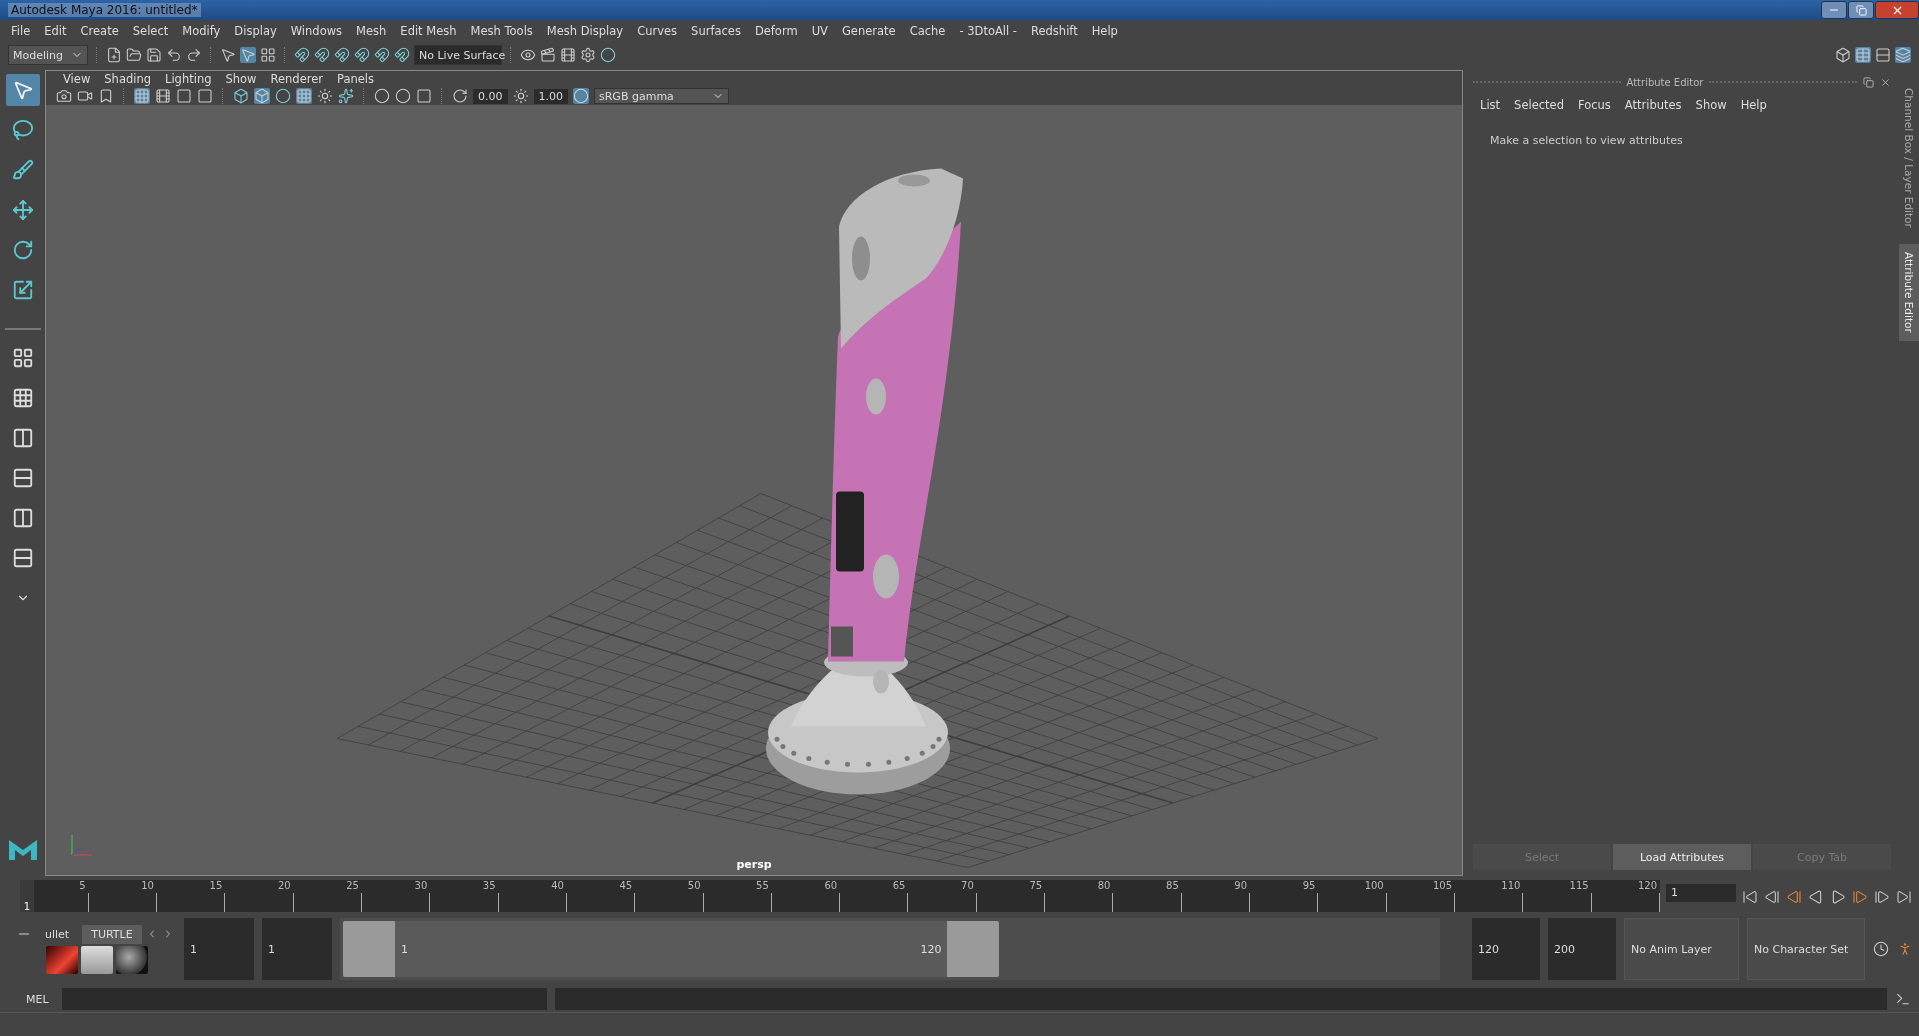  Describe the element at coordinates (588, 55) in the screenshot. I see `settings-icon` at that location.